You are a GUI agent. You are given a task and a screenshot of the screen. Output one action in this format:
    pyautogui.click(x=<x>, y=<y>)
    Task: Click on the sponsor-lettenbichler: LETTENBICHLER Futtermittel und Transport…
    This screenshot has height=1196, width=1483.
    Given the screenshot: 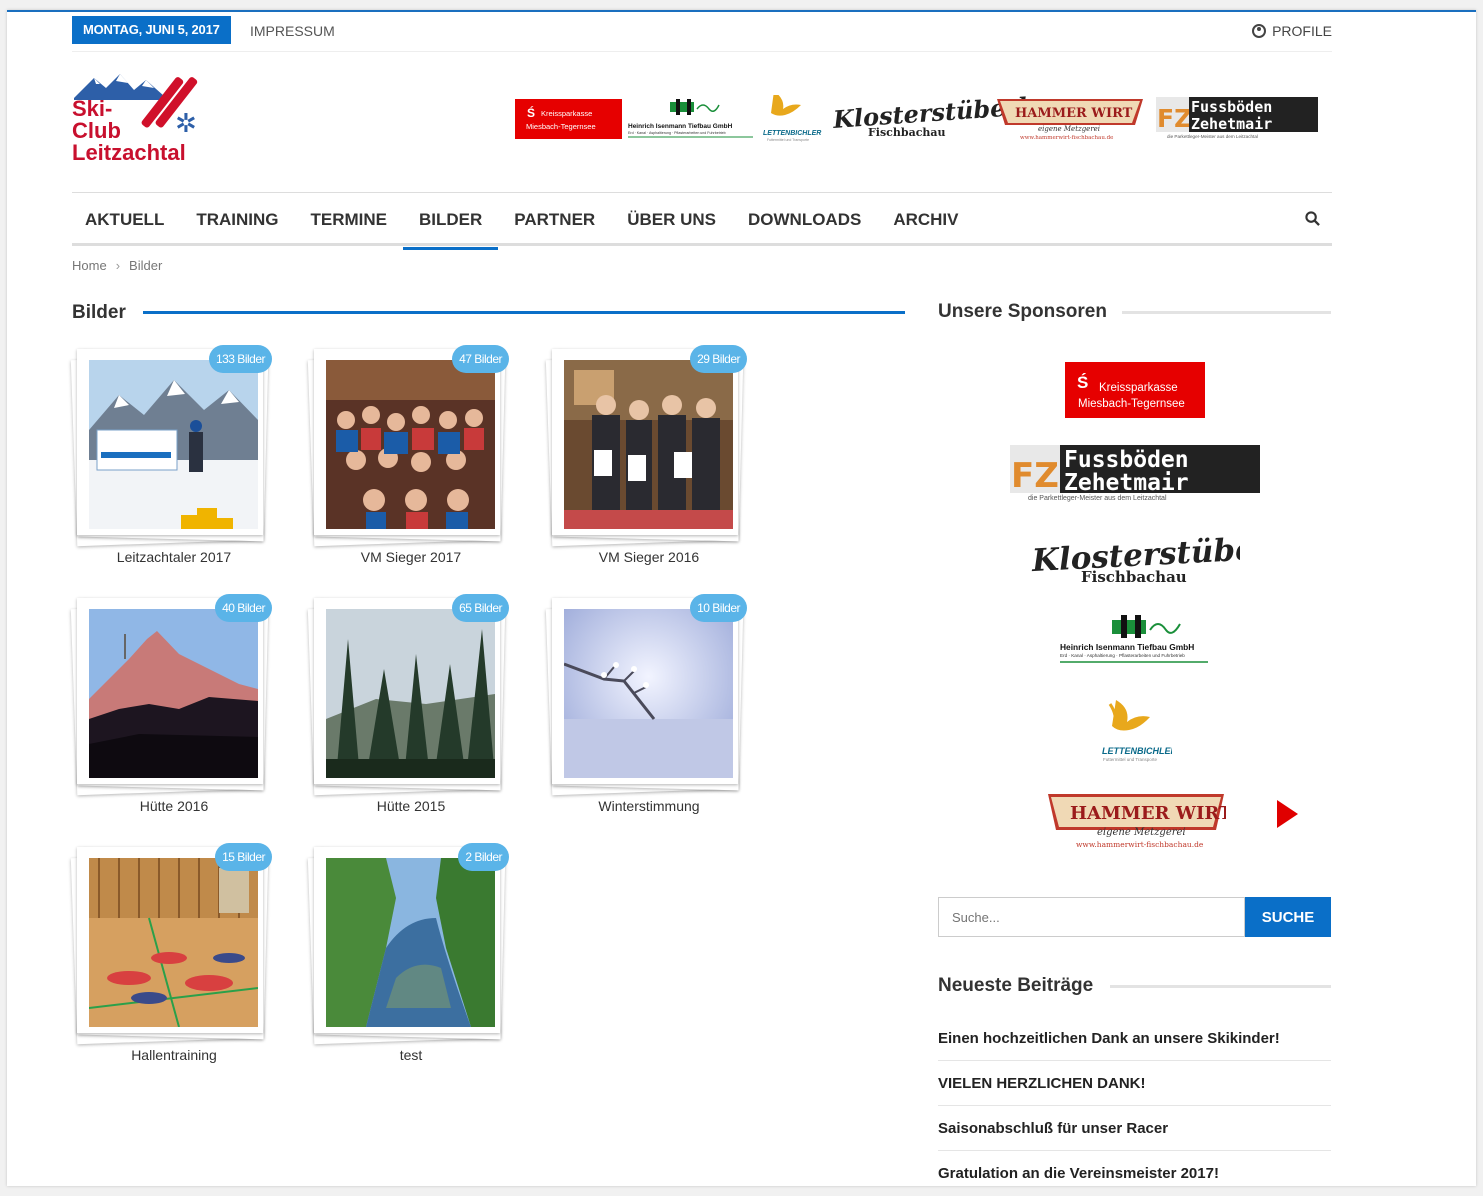 What is the action you would take?
    pyautogui.click(x=1136, y=731)
    